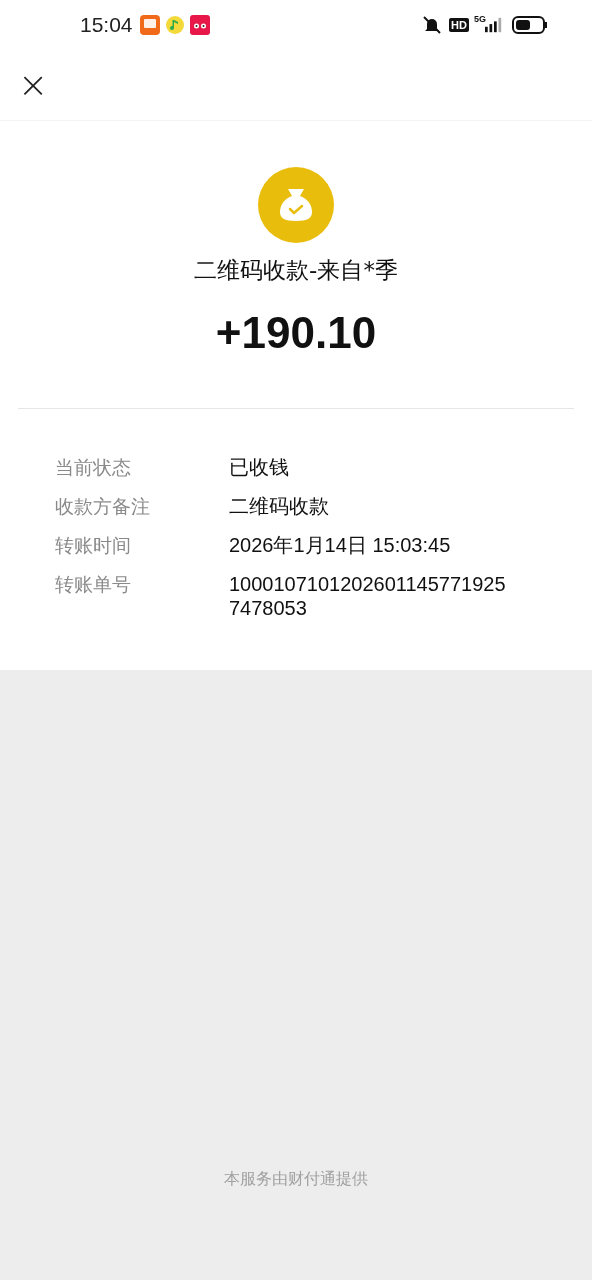 Image resolution: width=592 pixels, height=1280 pixels. I want to click on status-time: 15:04, so click(106, 25).